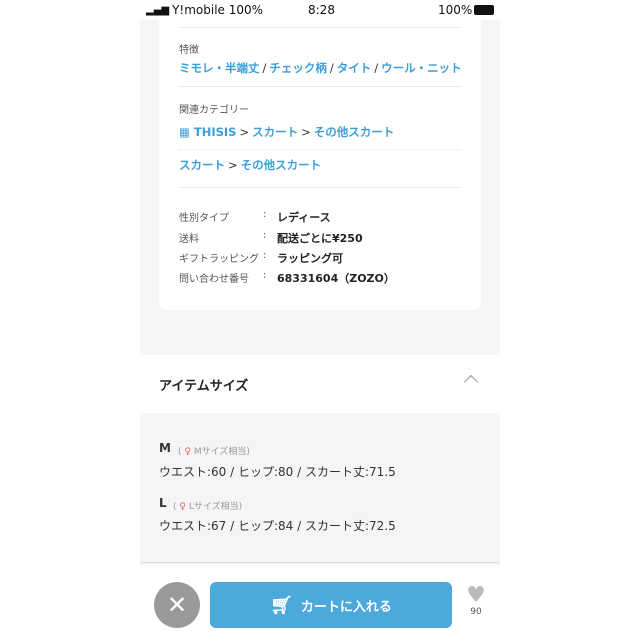 The height and width of the screenshot is (640, 640). What do you see at coordinates (320, 384) in the screenshot?
I see `item-size-header: アイテムサイズ` at bounding box center [320, 384].